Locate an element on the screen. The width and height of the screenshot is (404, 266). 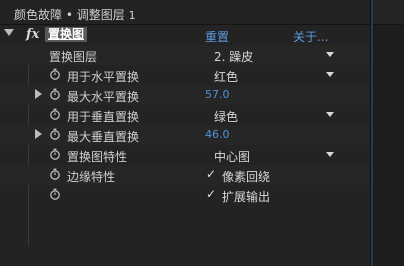
param-label: 置换图层 is located at coordinates (73, 57).